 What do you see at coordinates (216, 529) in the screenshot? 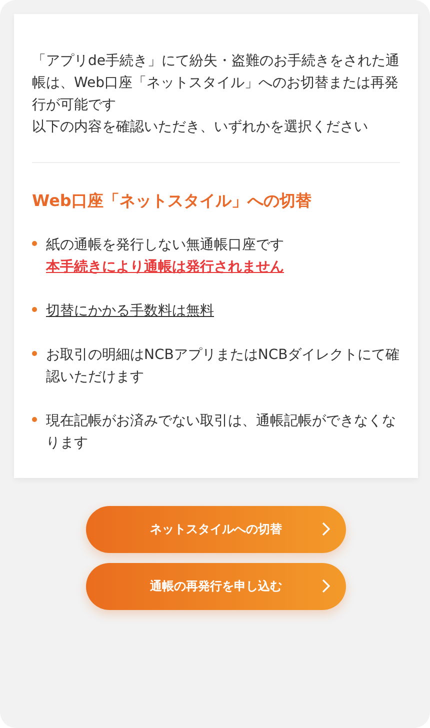
I see `action-button: ネットスタイルへの切替` at bounding box center [216, 529].